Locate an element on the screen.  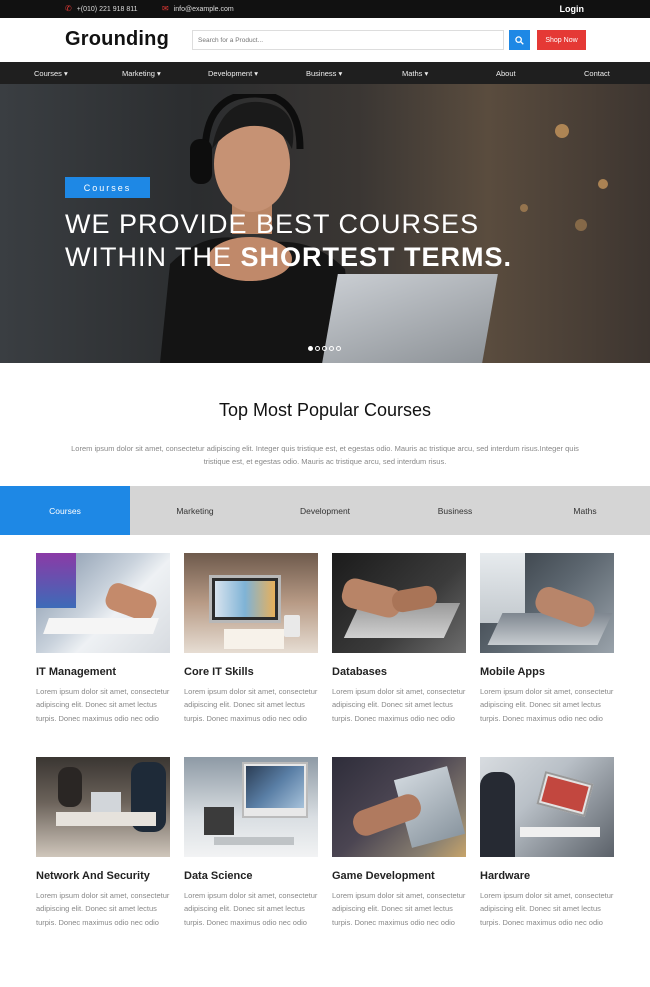
hero-laptop-image is located at coordinates (410, 318).